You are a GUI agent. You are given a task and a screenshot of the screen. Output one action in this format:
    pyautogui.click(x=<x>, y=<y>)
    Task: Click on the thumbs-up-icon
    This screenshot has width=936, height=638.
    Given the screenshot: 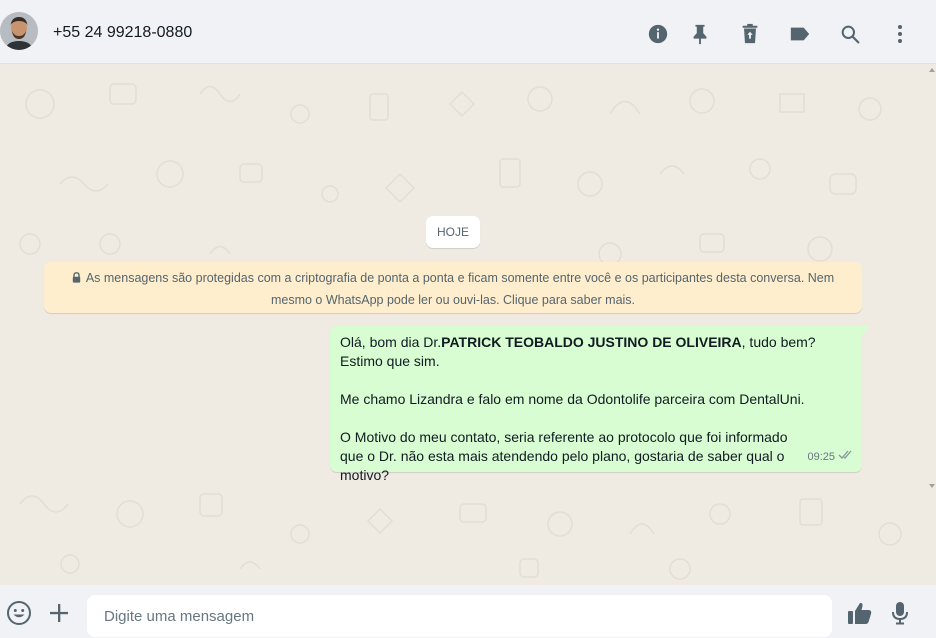 What is the action you would take?
    pyautogui.click(x=860, y=613)
    